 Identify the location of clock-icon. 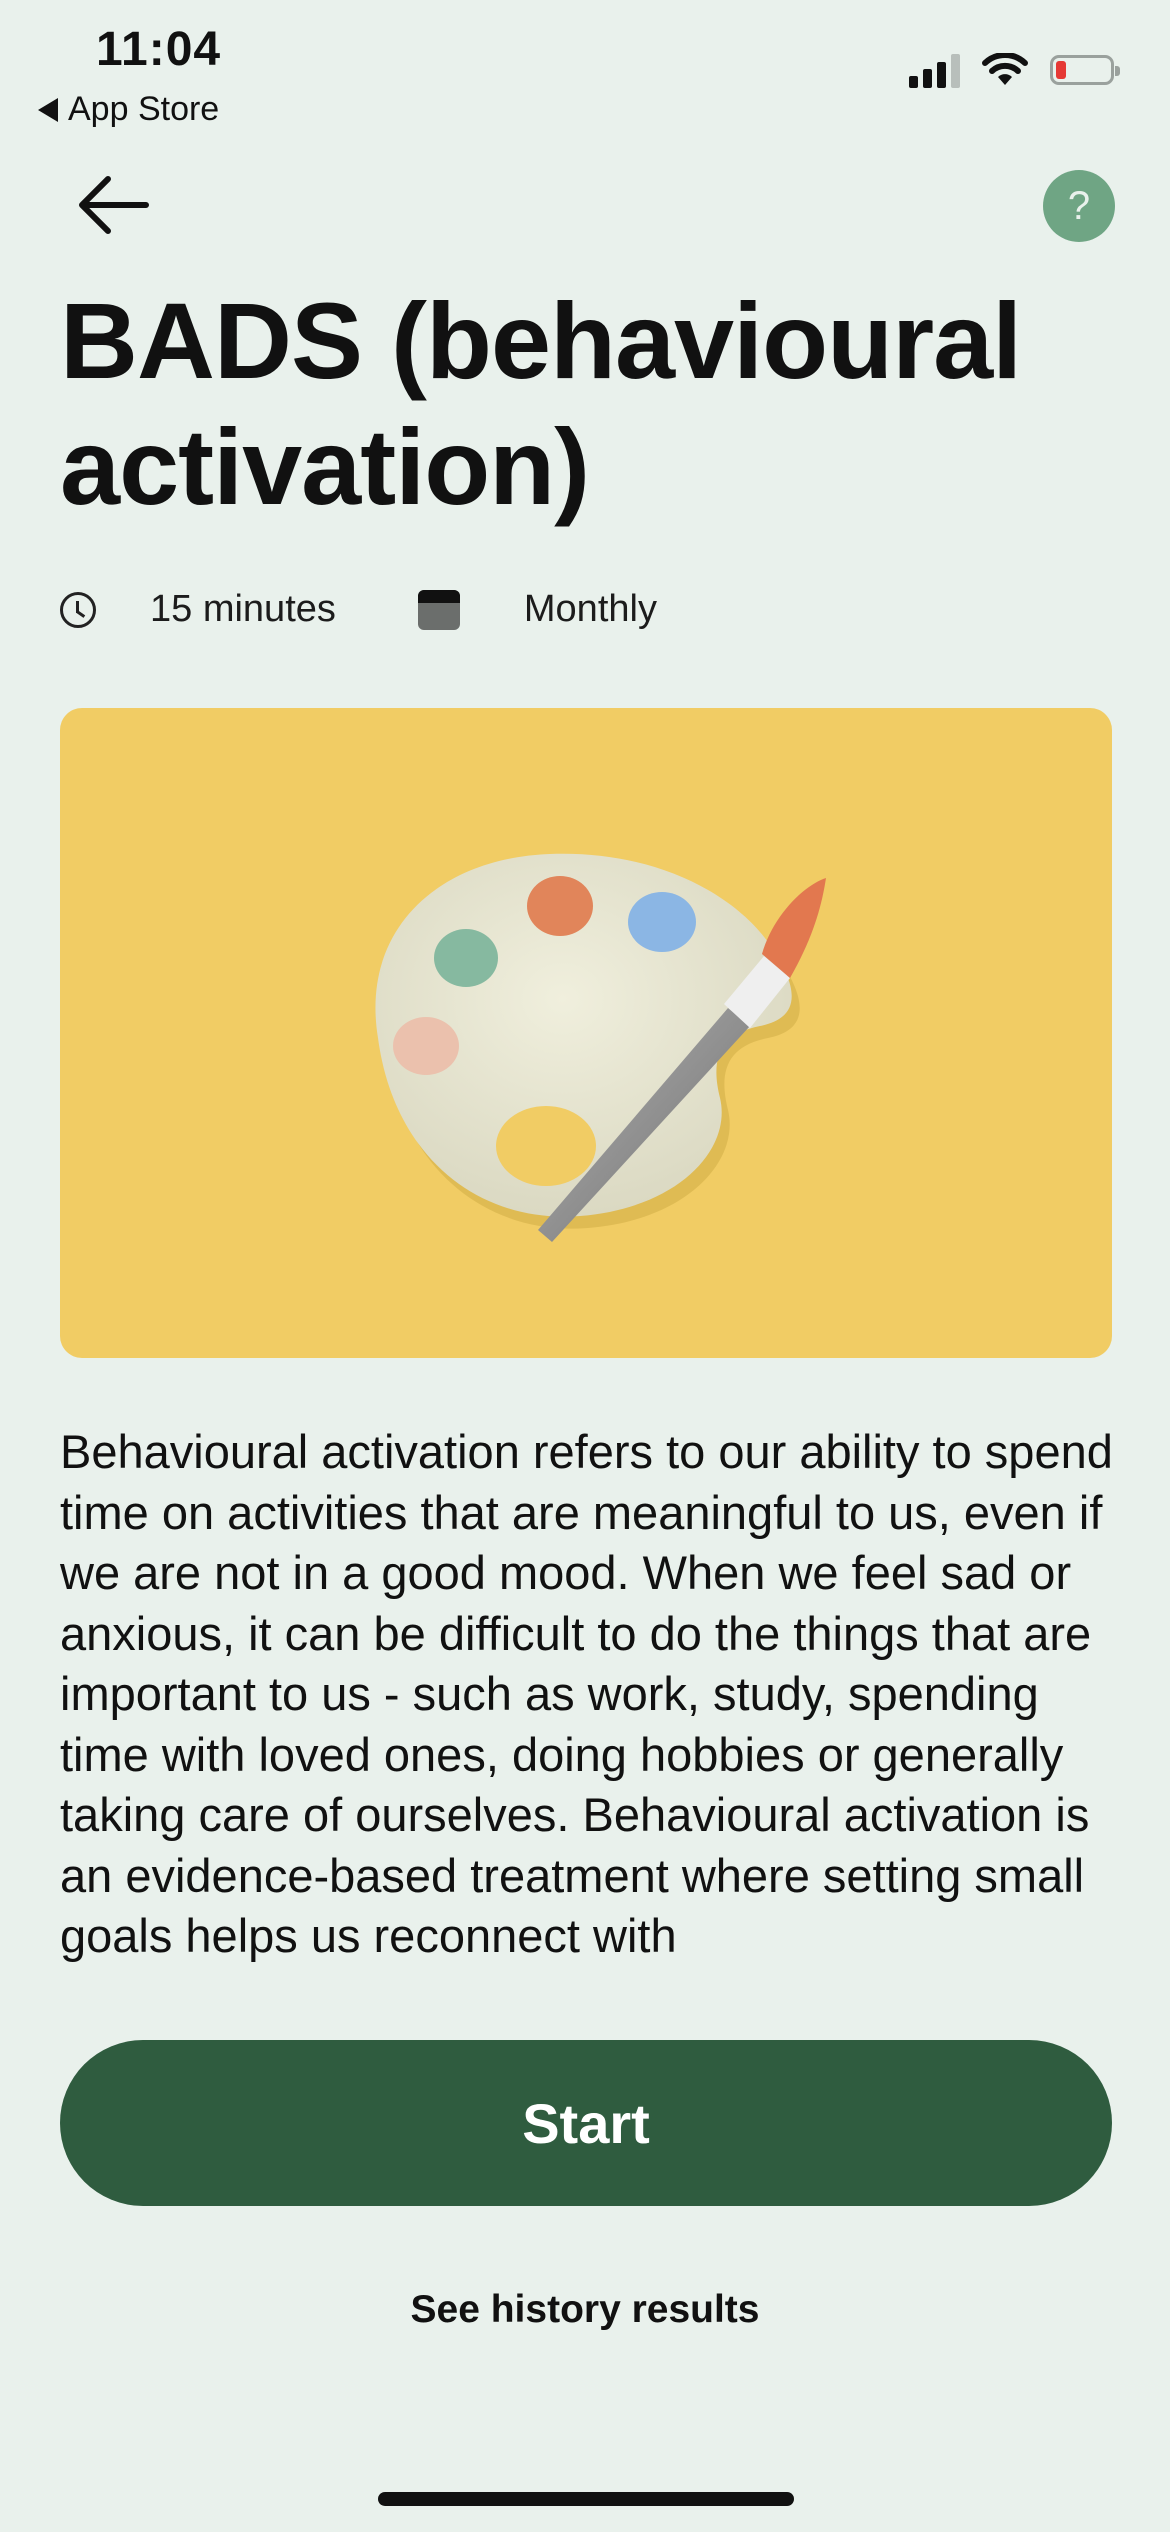
(78, 609).